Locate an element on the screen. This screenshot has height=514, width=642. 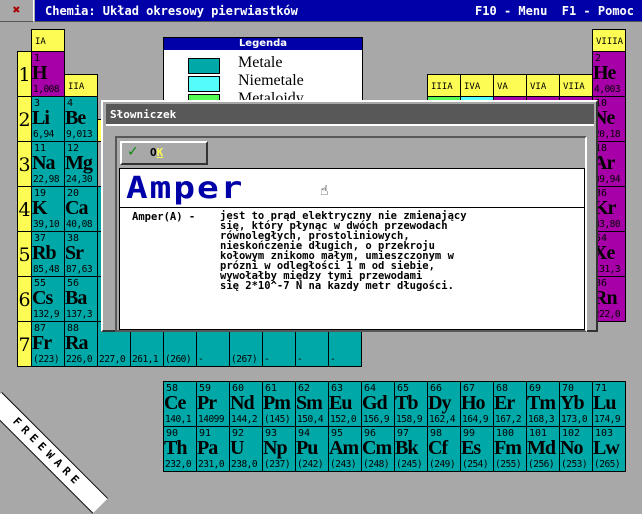
atomic-mass: - is located at coordinates (300, 359).